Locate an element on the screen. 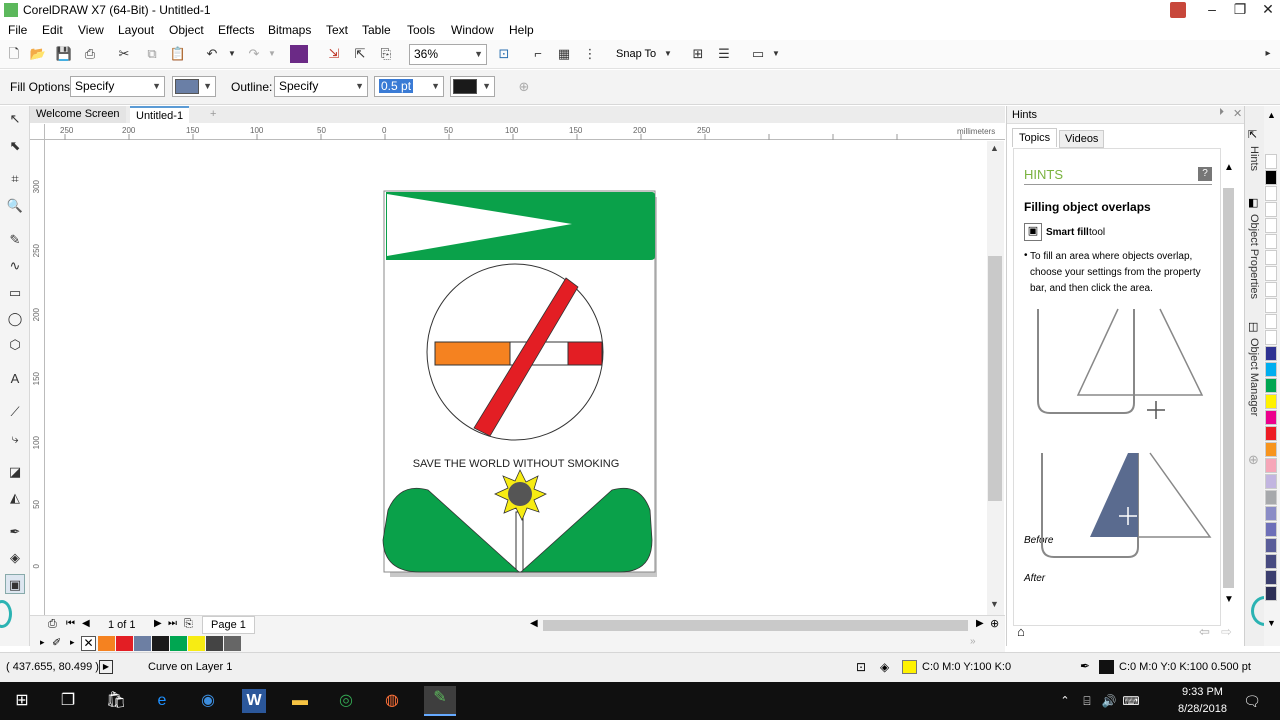 Image resolution: width=1280 pixels, height=720 pixels. forward-icon: ⇨ is located at coordinates (1226, 632).